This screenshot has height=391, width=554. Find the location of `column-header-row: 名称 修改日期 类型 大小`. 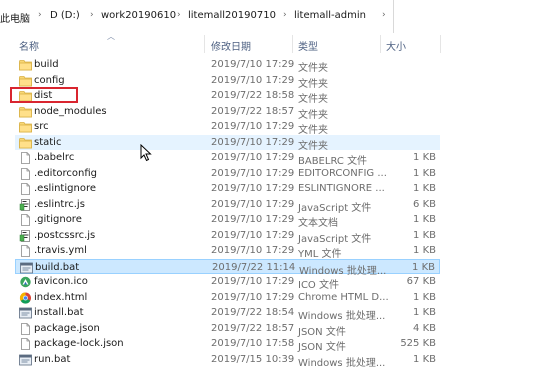

column-header-row: 名称 修改日期 类型 大小 is located at coordinates (277, 44).